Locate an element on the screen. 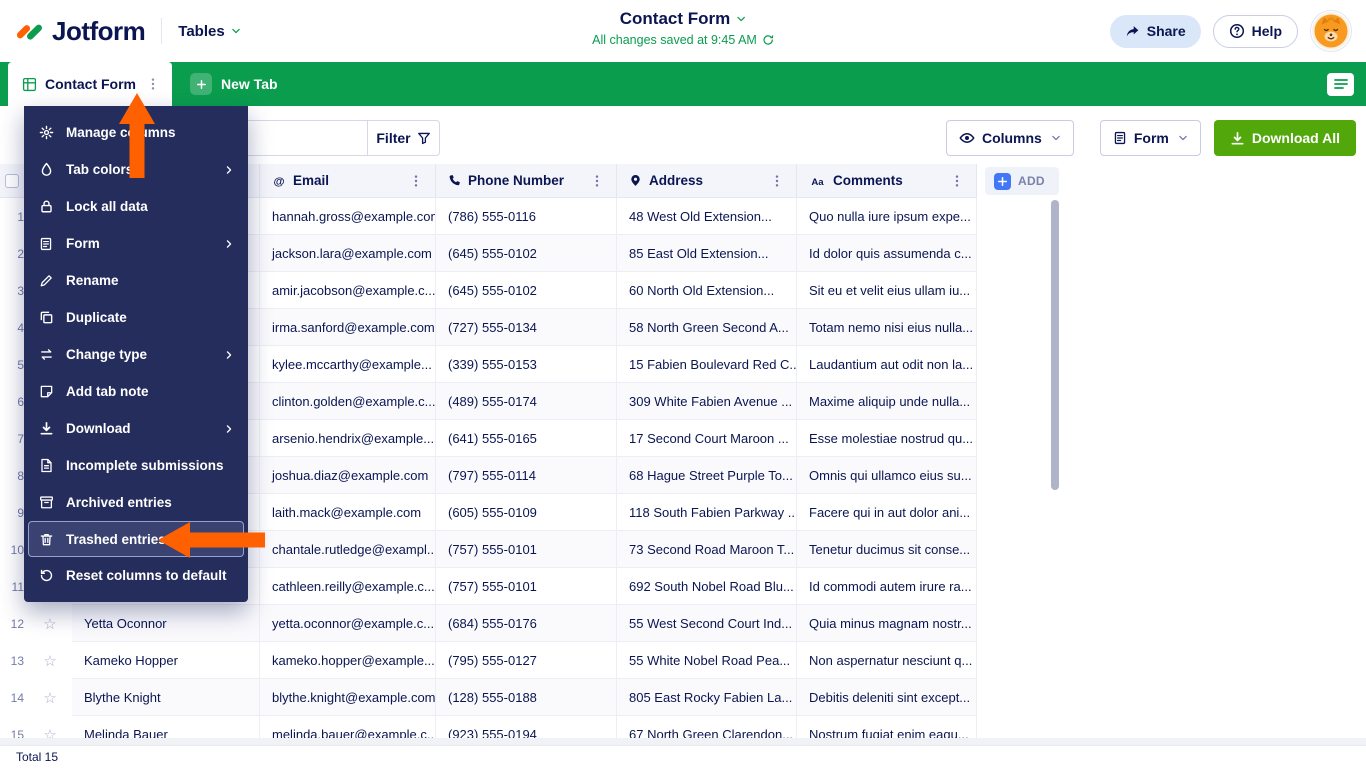 The width and height of the screenshot is (1366, 768). form-button: Form is located at coordinates (1150, 138).